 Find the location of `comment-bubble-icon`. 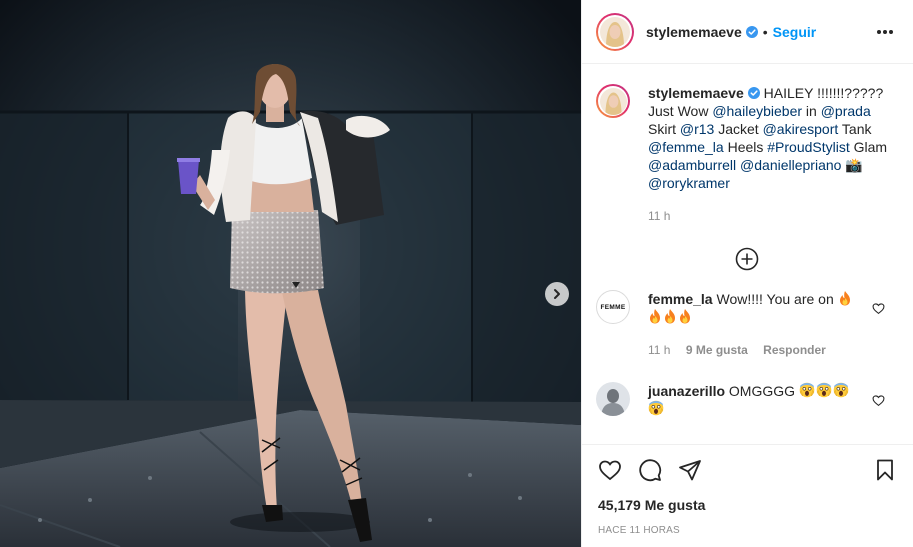

comment-bubble-icon is located at coordinates (650, 470).